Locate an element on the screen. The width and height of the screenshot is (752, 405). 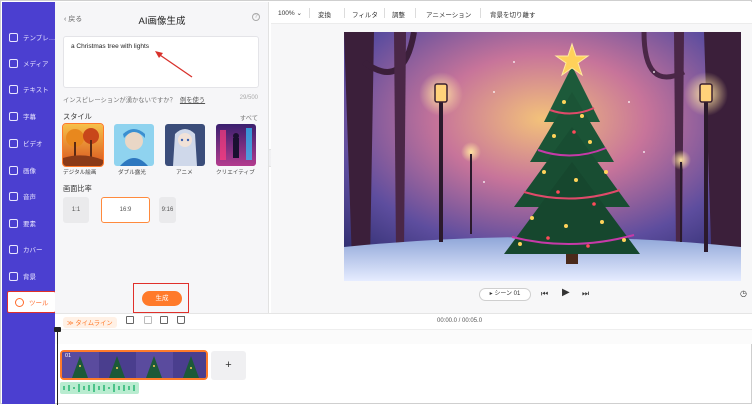
filter-button: フィルタ is located at coordinates (365, 14).